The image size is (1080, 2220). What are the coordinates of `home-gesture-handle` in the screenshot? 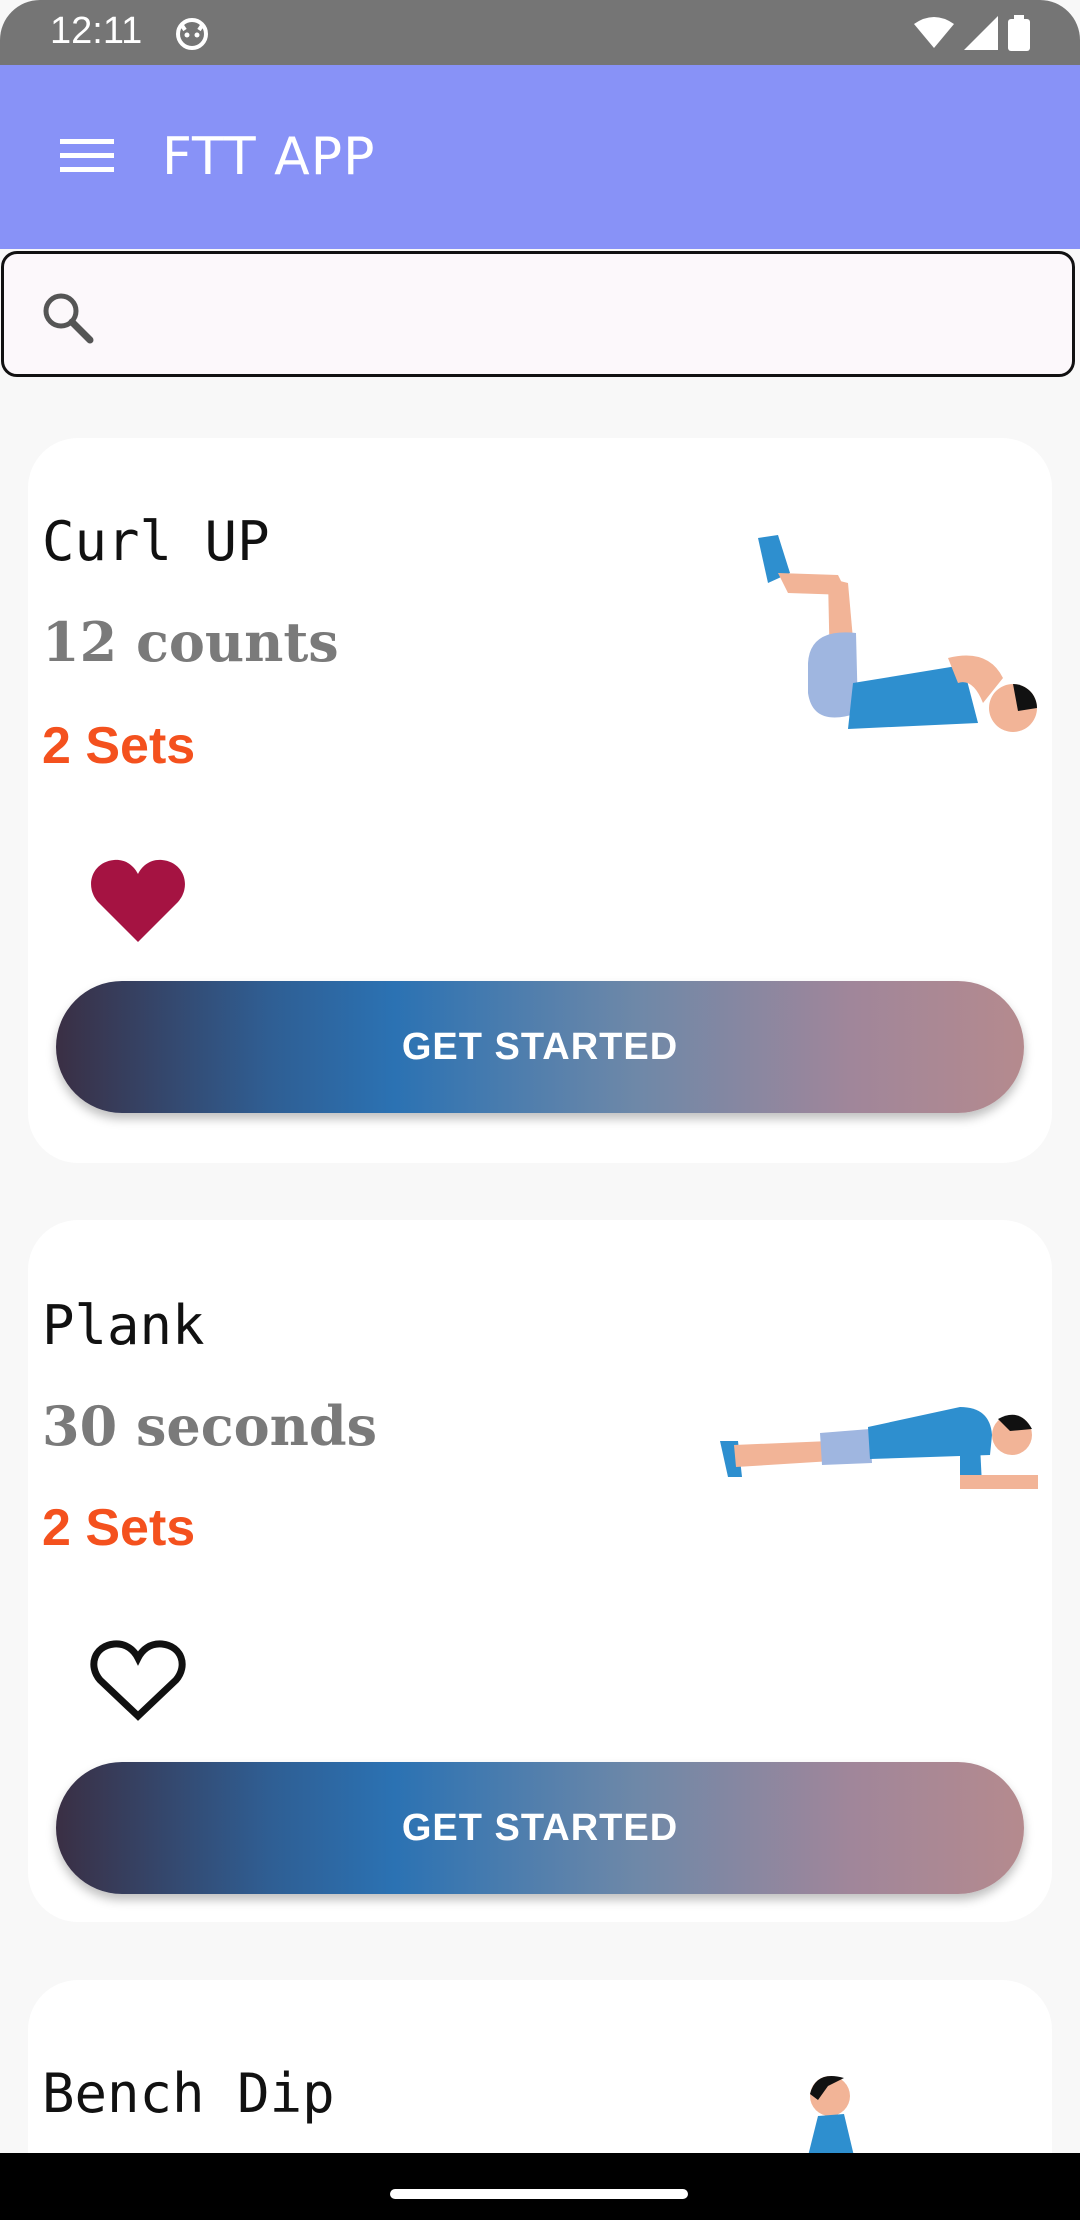 It's located at (539, 2194).